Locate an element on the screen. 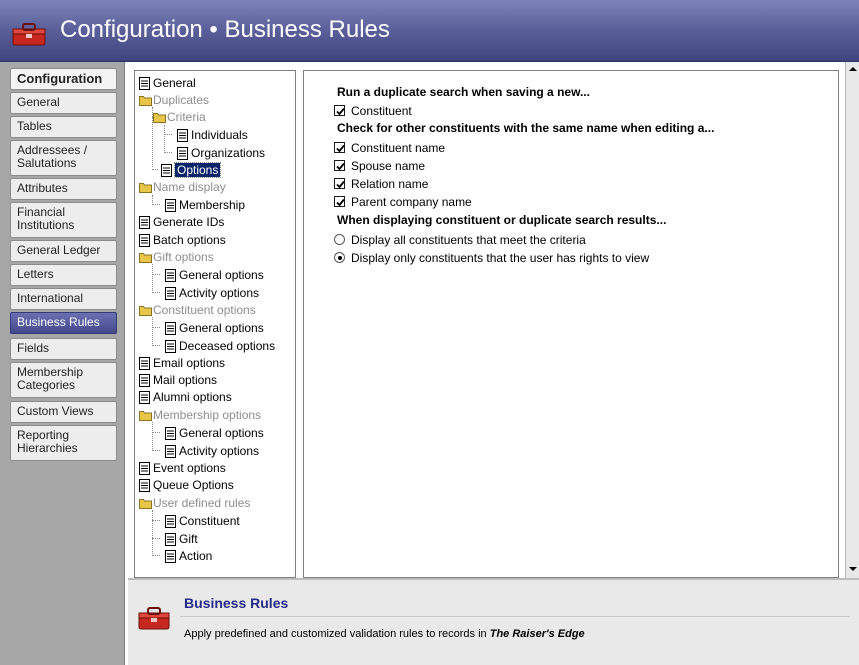 This screenshot has height=665, width=859. tree-node-membership-options: Membership options is located at coordinates (200, 415).